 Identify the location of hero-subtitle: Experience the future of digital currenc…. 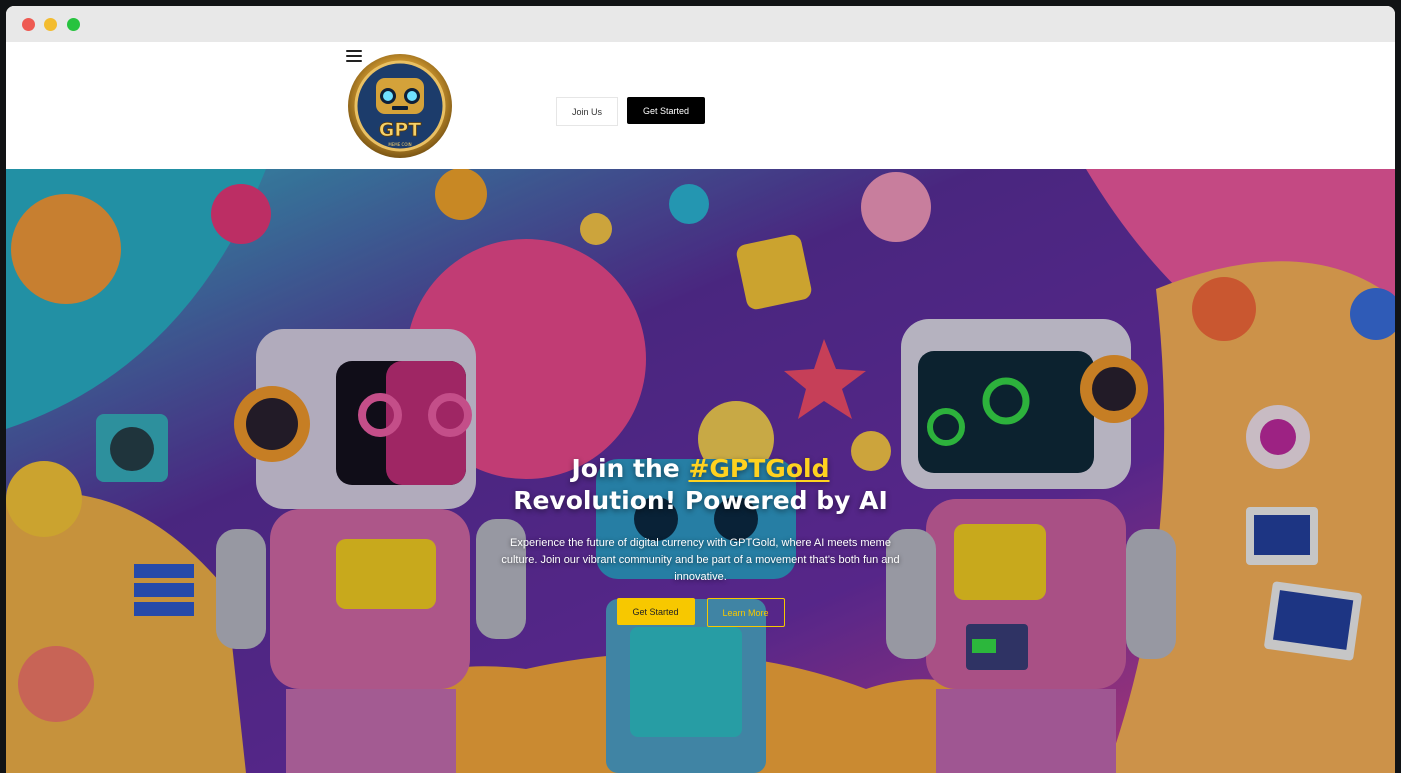
(700, 560).